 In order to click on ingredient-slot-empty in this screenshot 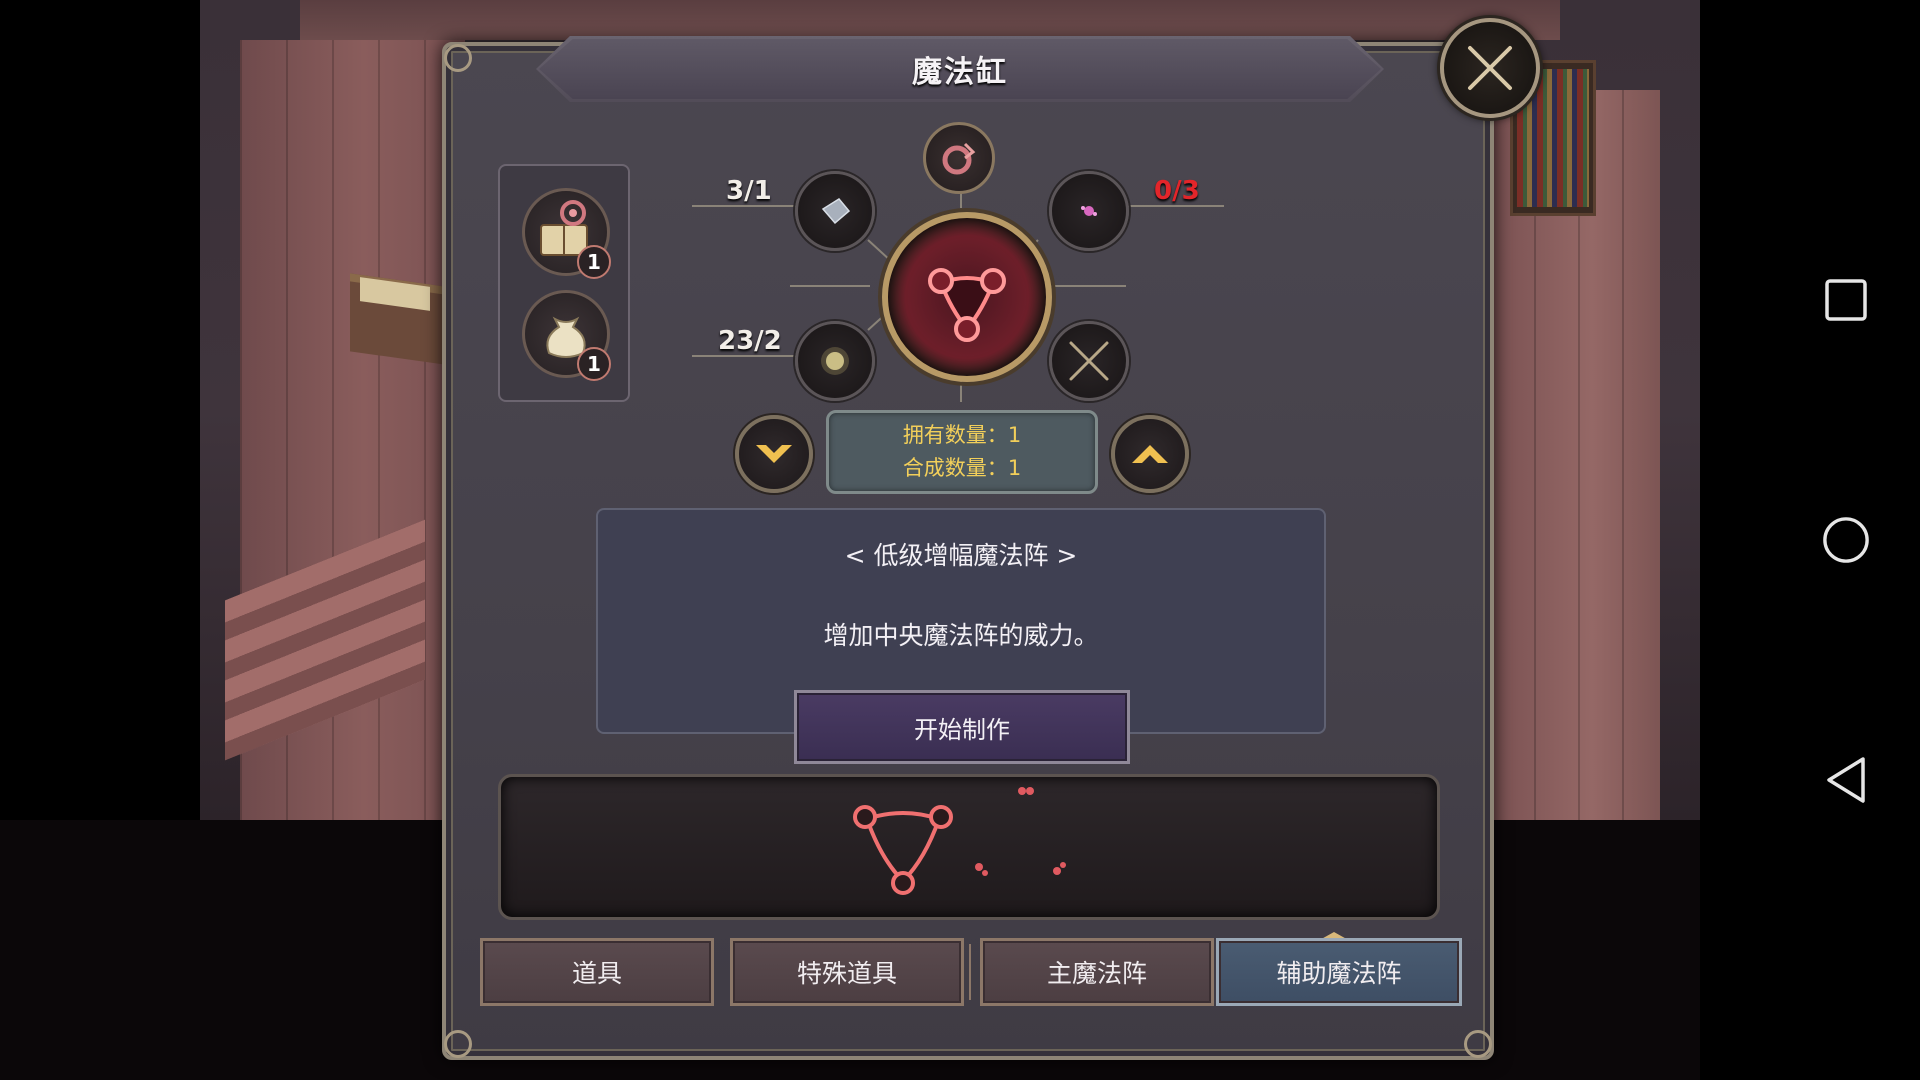, I will do `click(1089, 361)`.